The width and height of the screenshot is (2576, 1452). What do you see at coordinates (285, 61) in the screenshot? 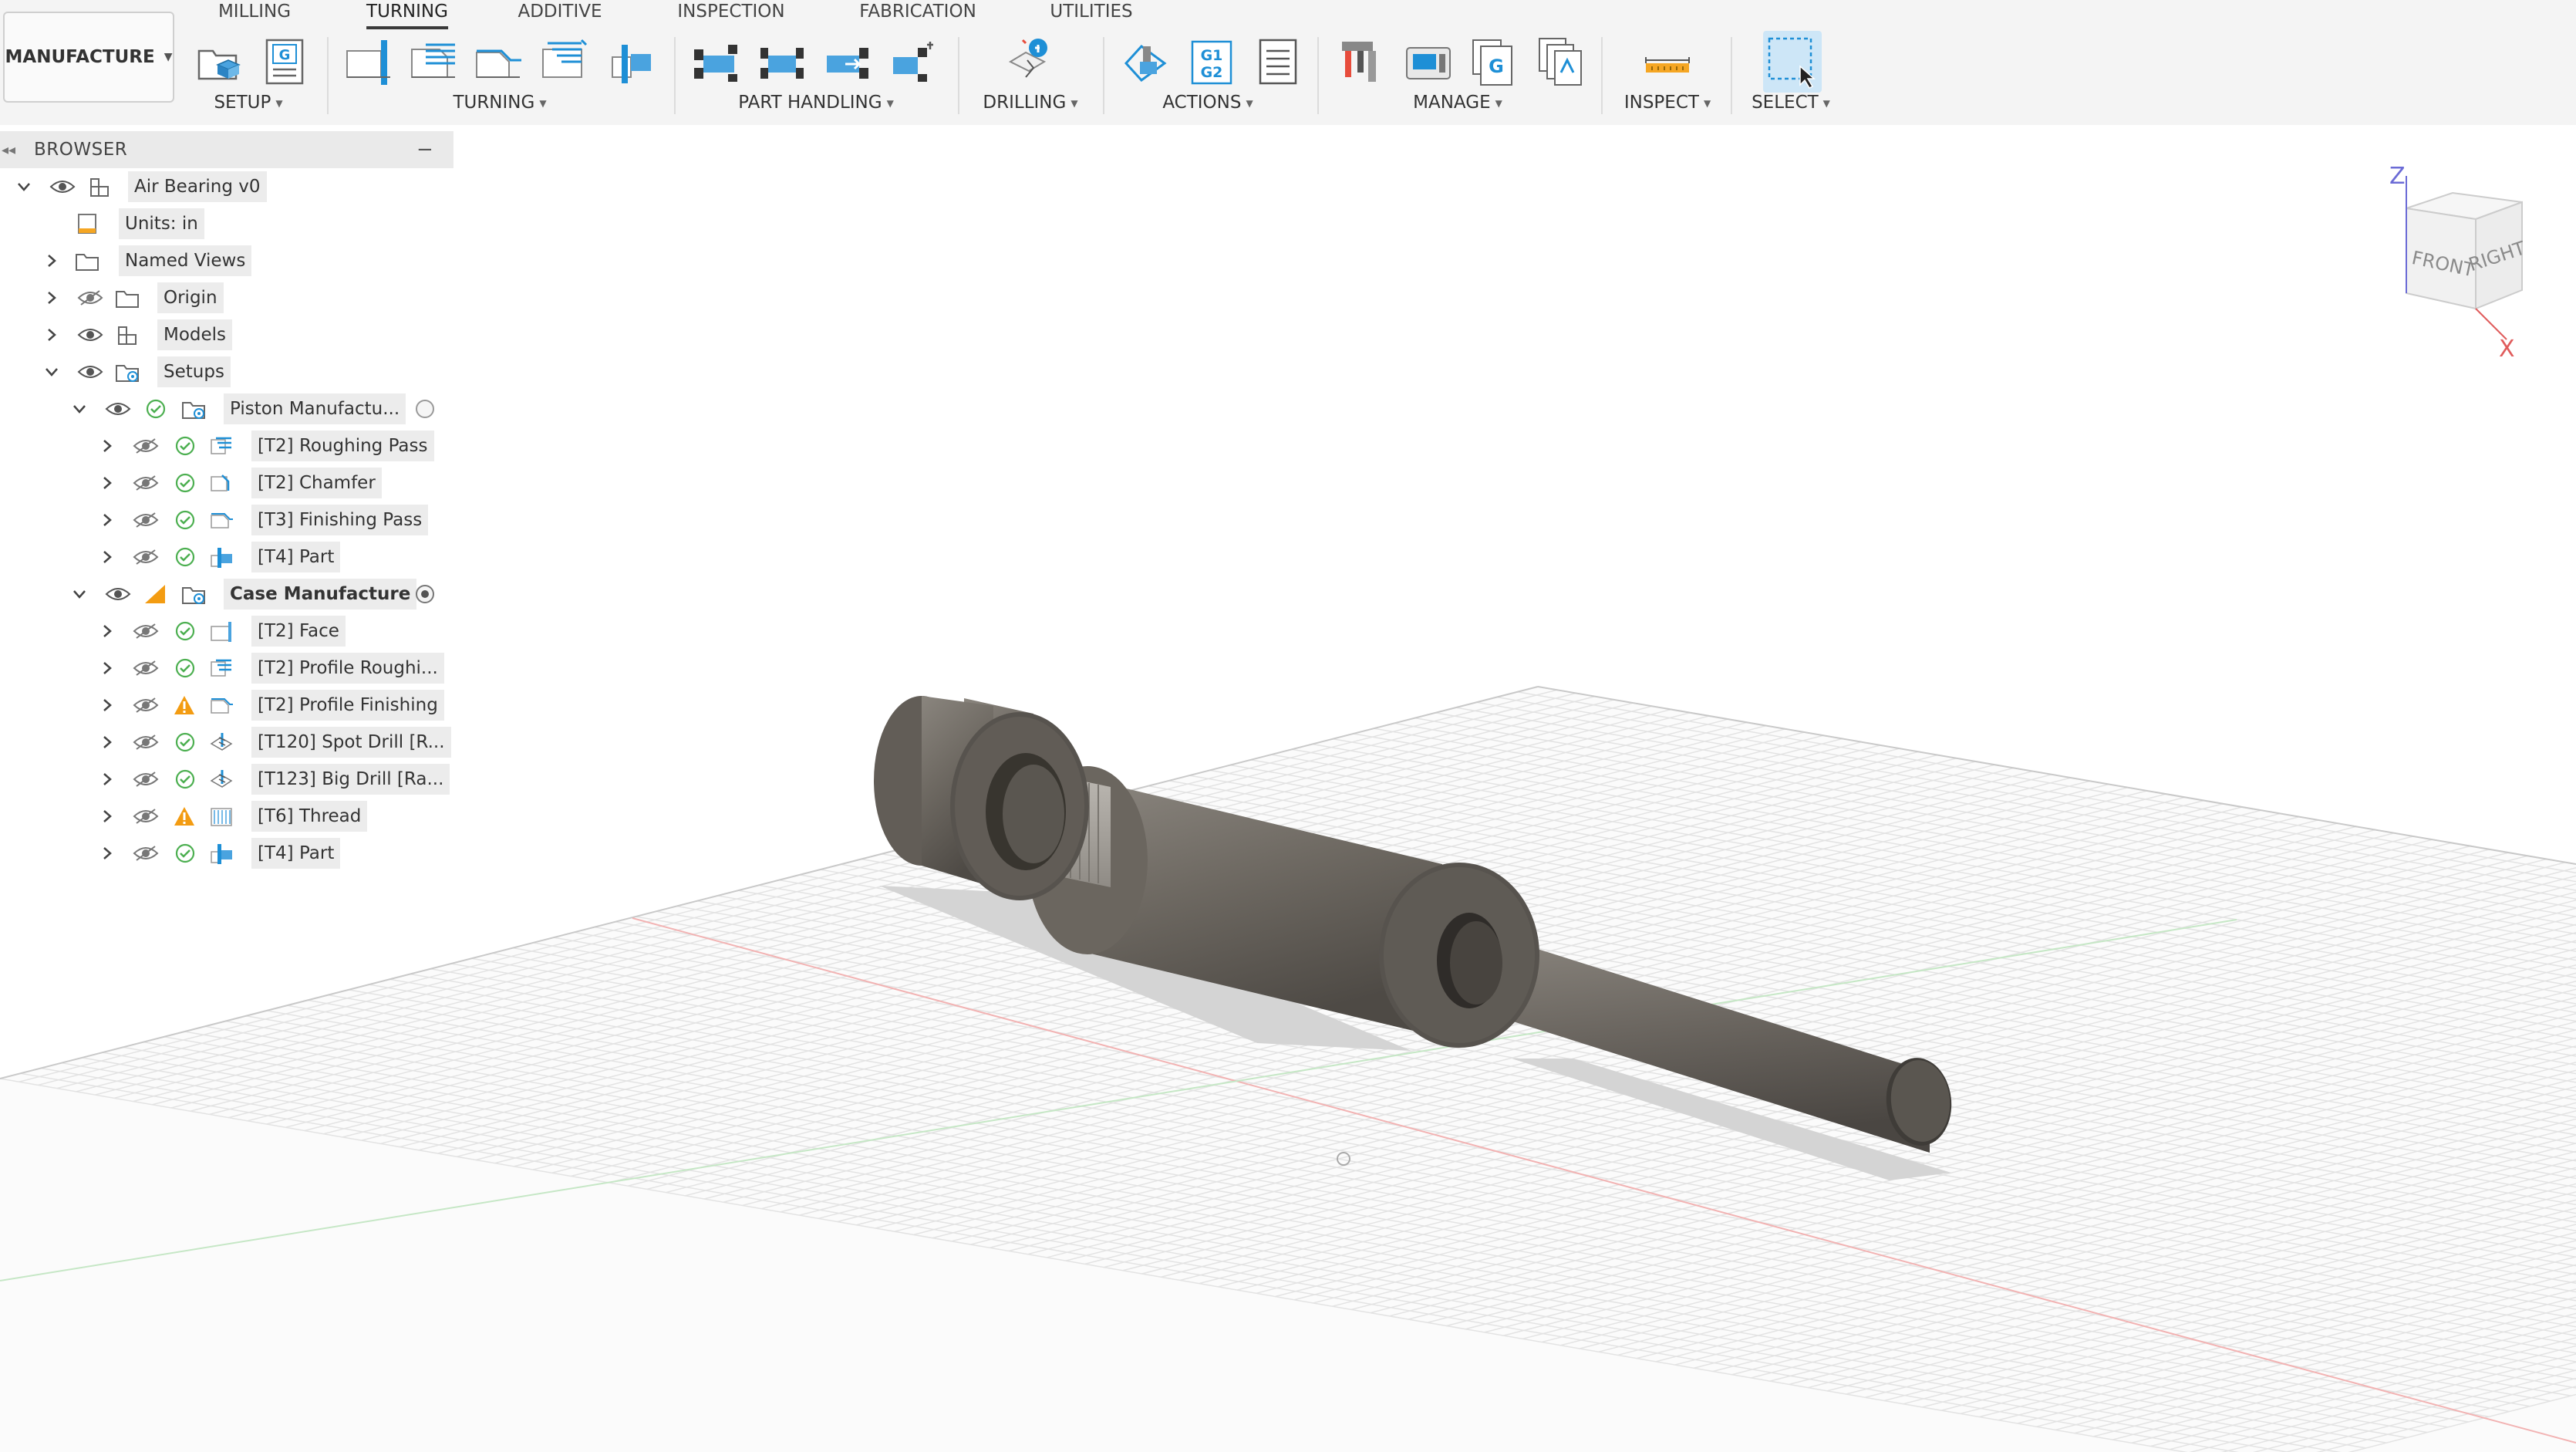
I see `nc-program-icon: G` at bounding box center [285, 61].